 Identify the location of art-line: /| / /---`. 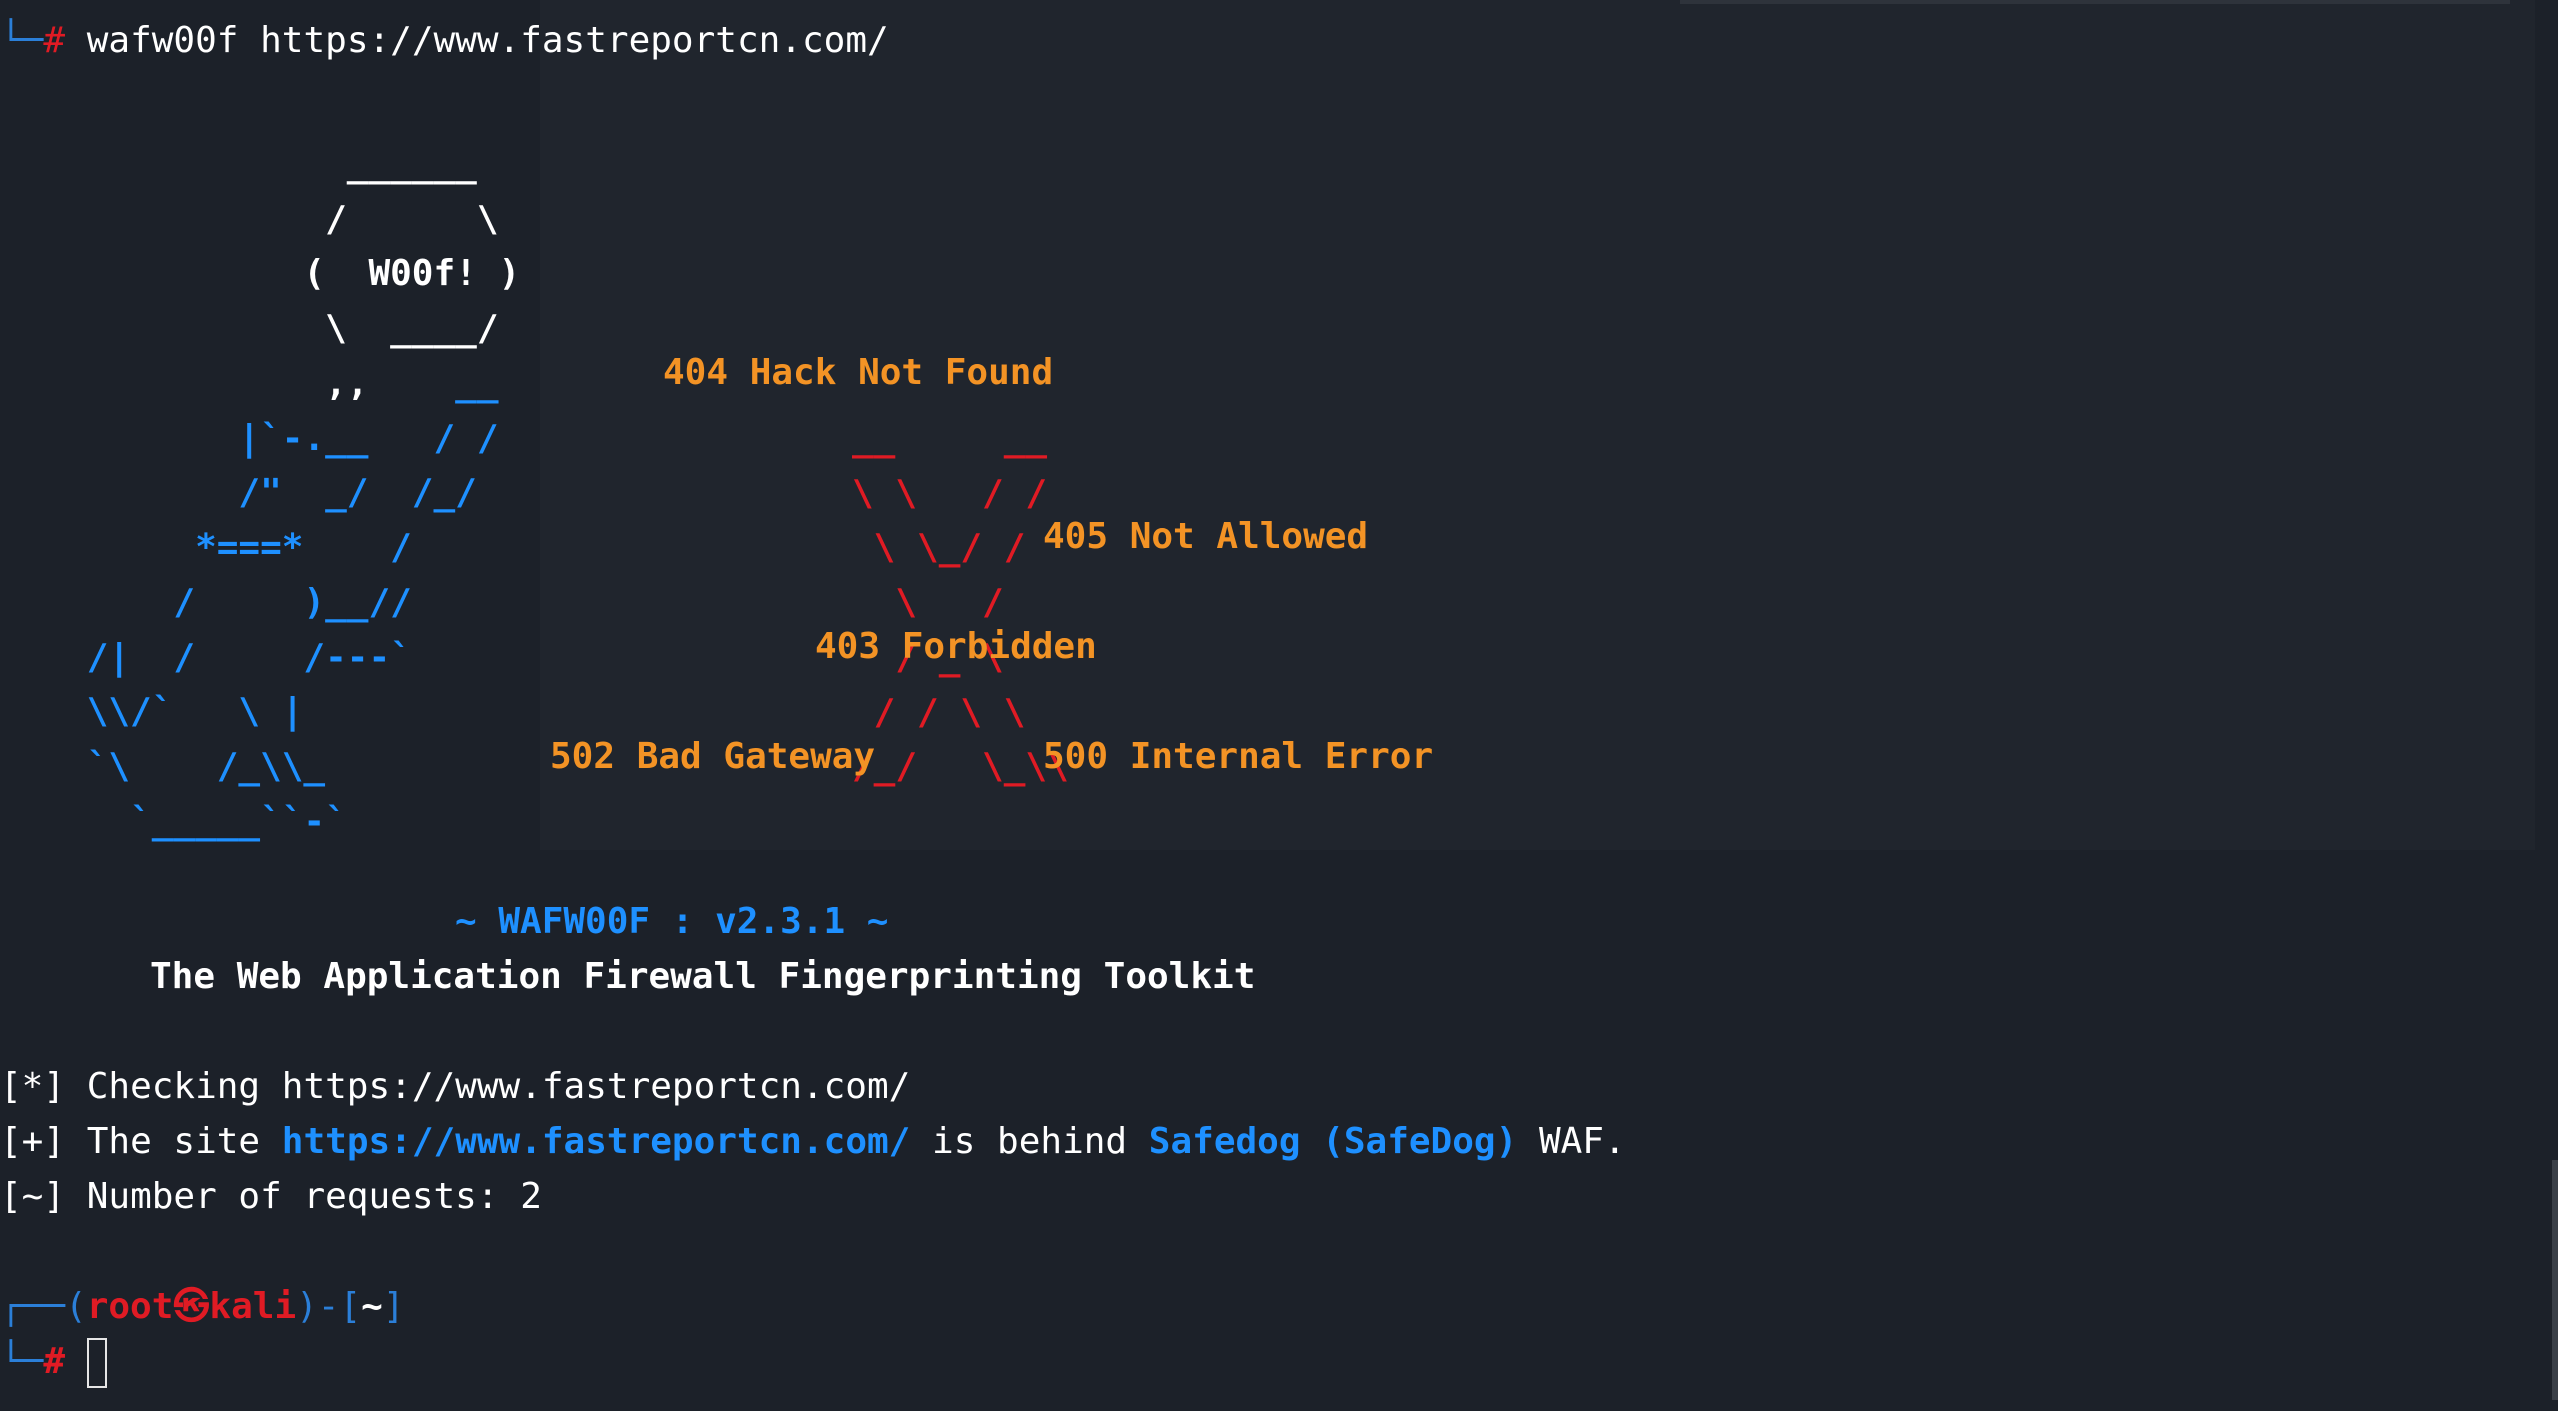
(206, 657).